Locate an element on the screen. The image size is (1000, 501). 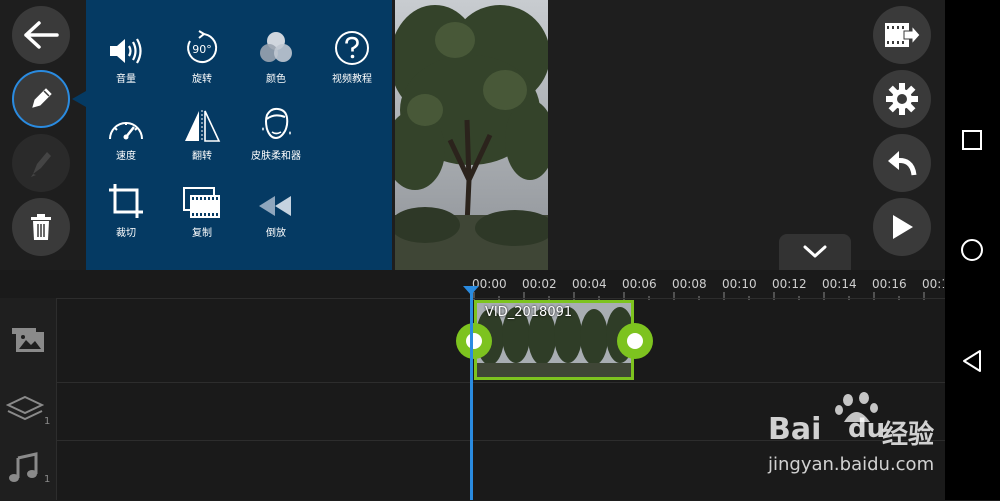
tool-rotate: 90° 旋转 is located at coordinates (202, 55).